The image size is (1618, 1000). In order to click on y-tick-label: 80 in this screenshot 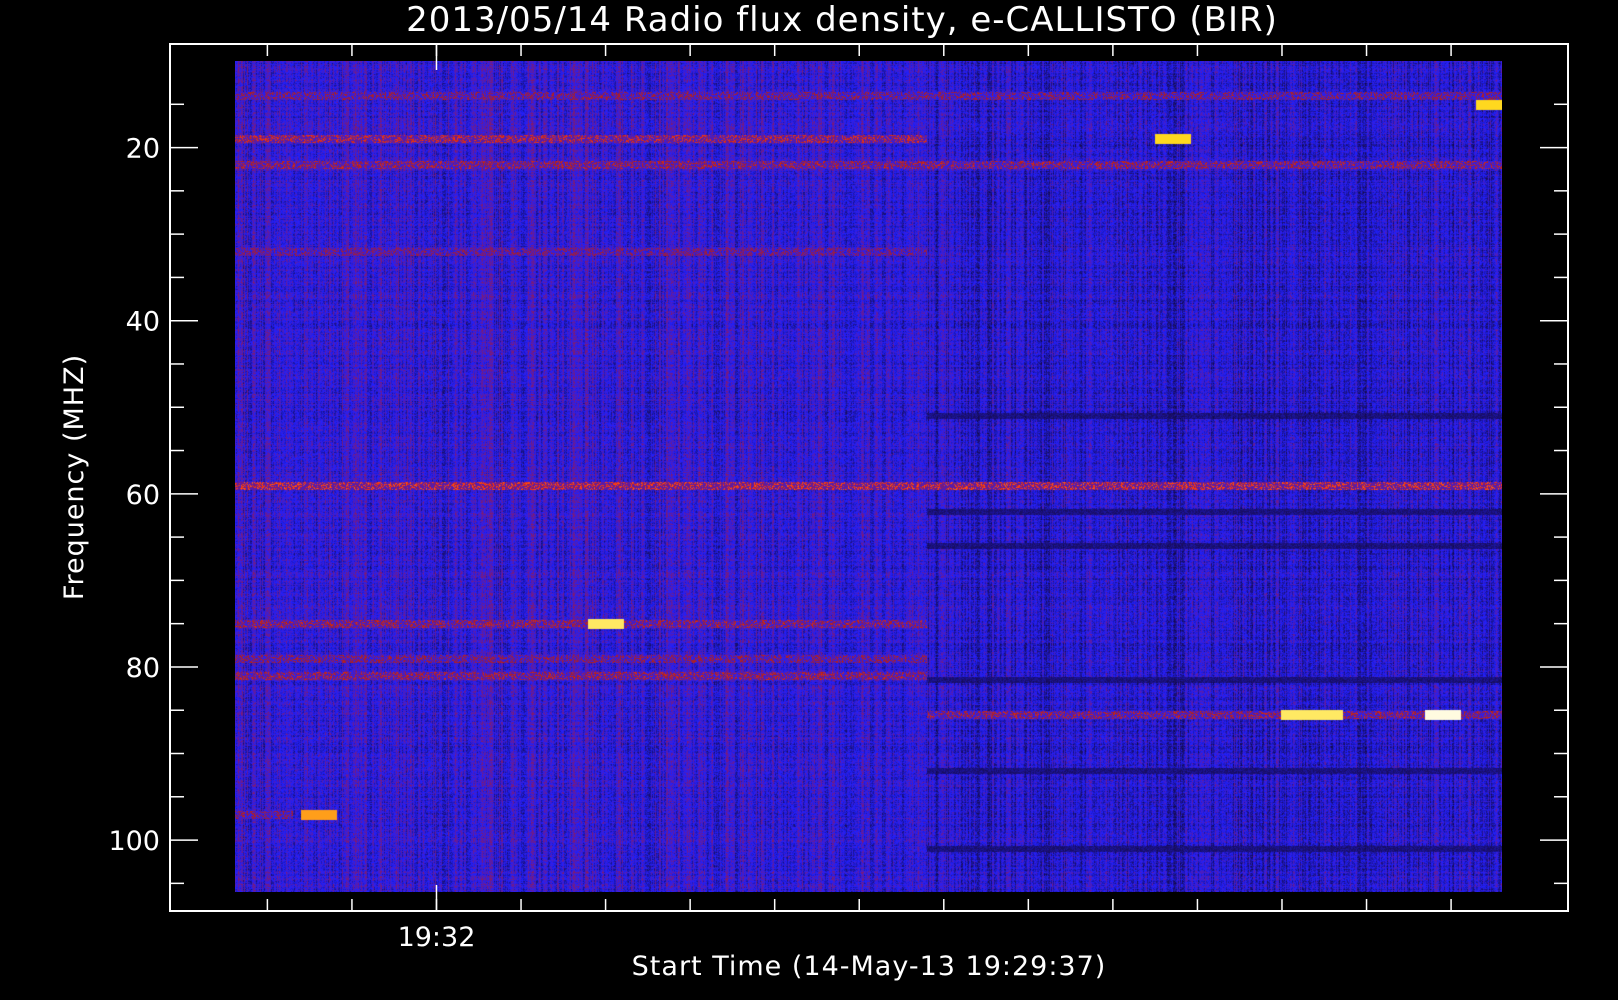, I will do `click(143, 668)`.